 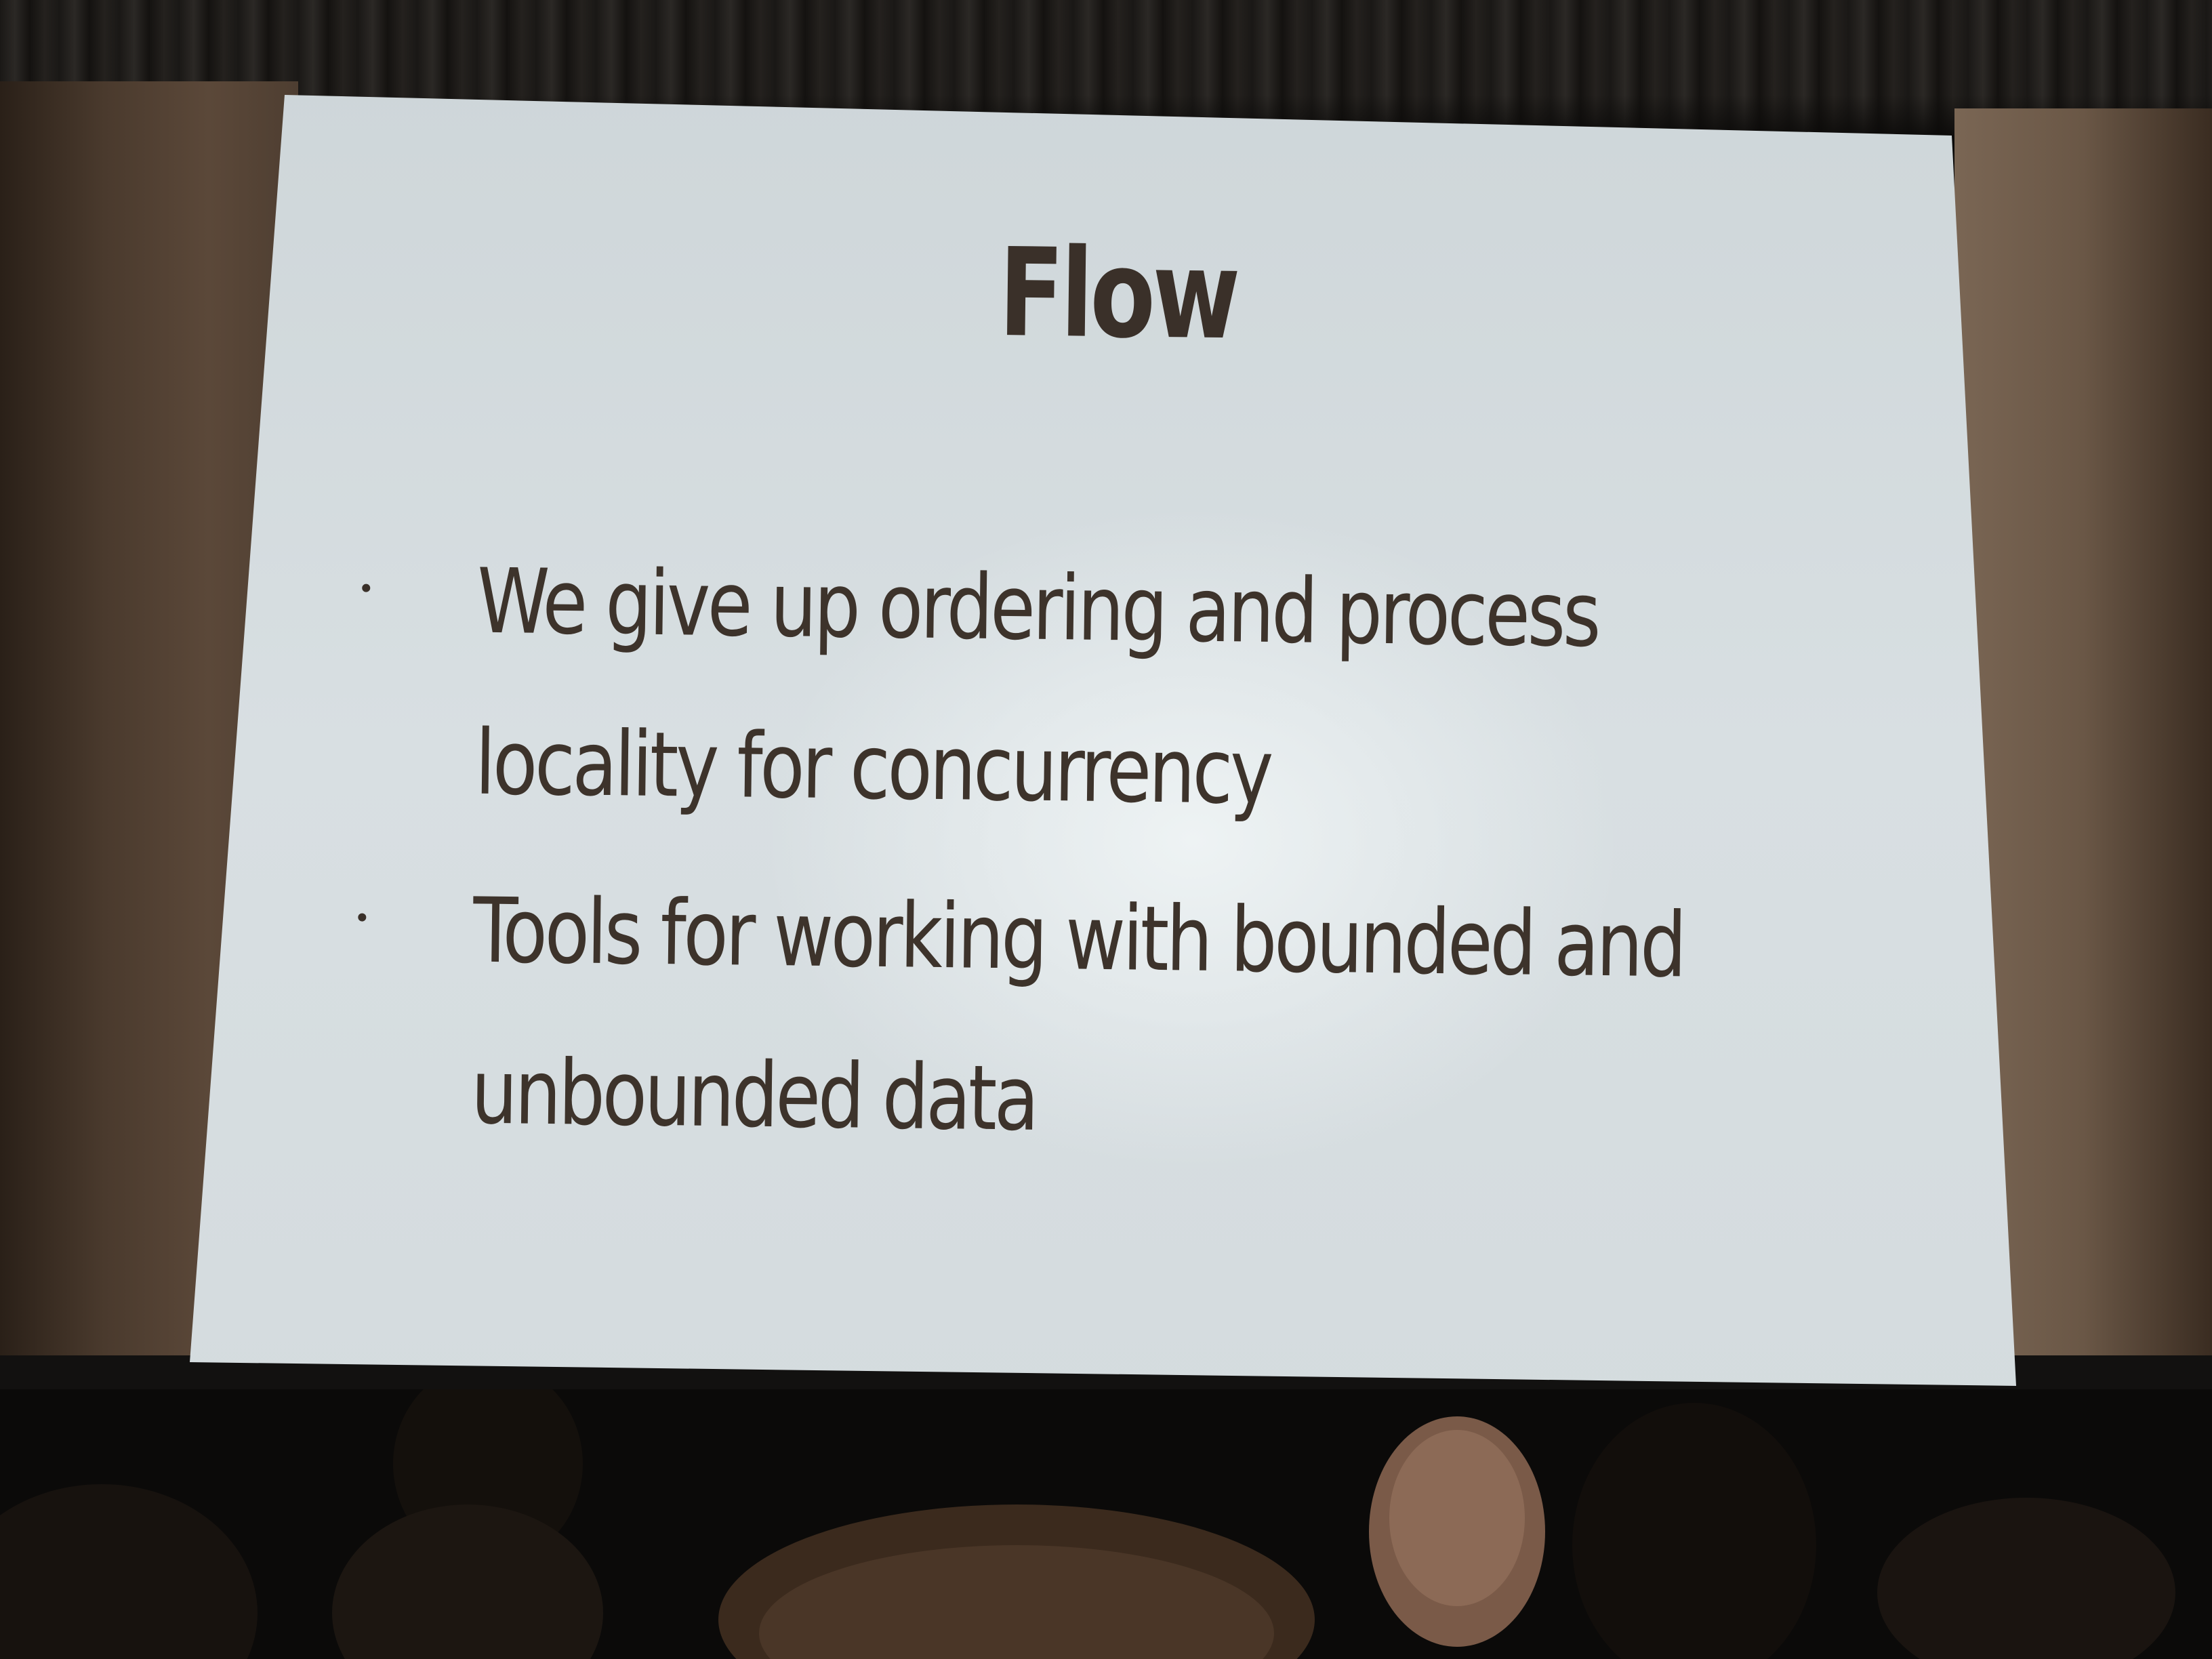 What do you see at coordinates (754, 1095) in the screenshot?
I see `bullet-line: unbounded data` at bounding box center [754, 1095].